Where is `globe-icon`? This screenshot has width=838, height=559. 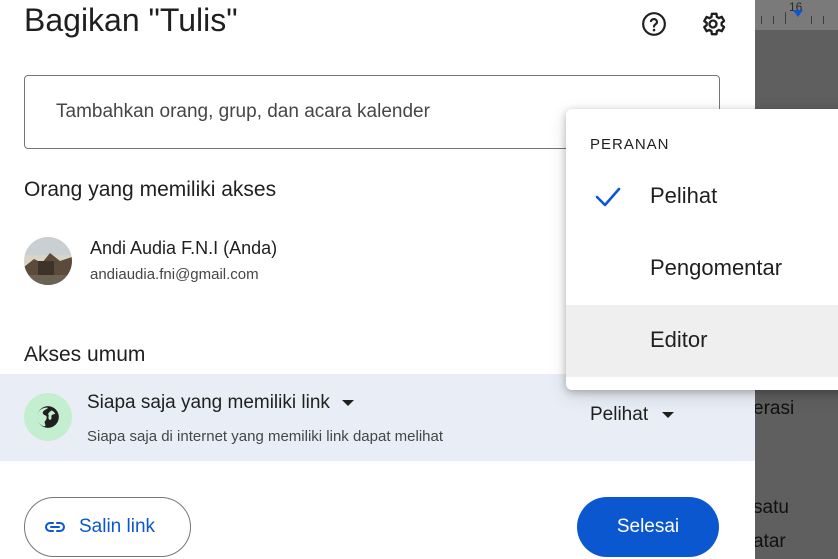 globe-icon is located at coordinates (48, 417).